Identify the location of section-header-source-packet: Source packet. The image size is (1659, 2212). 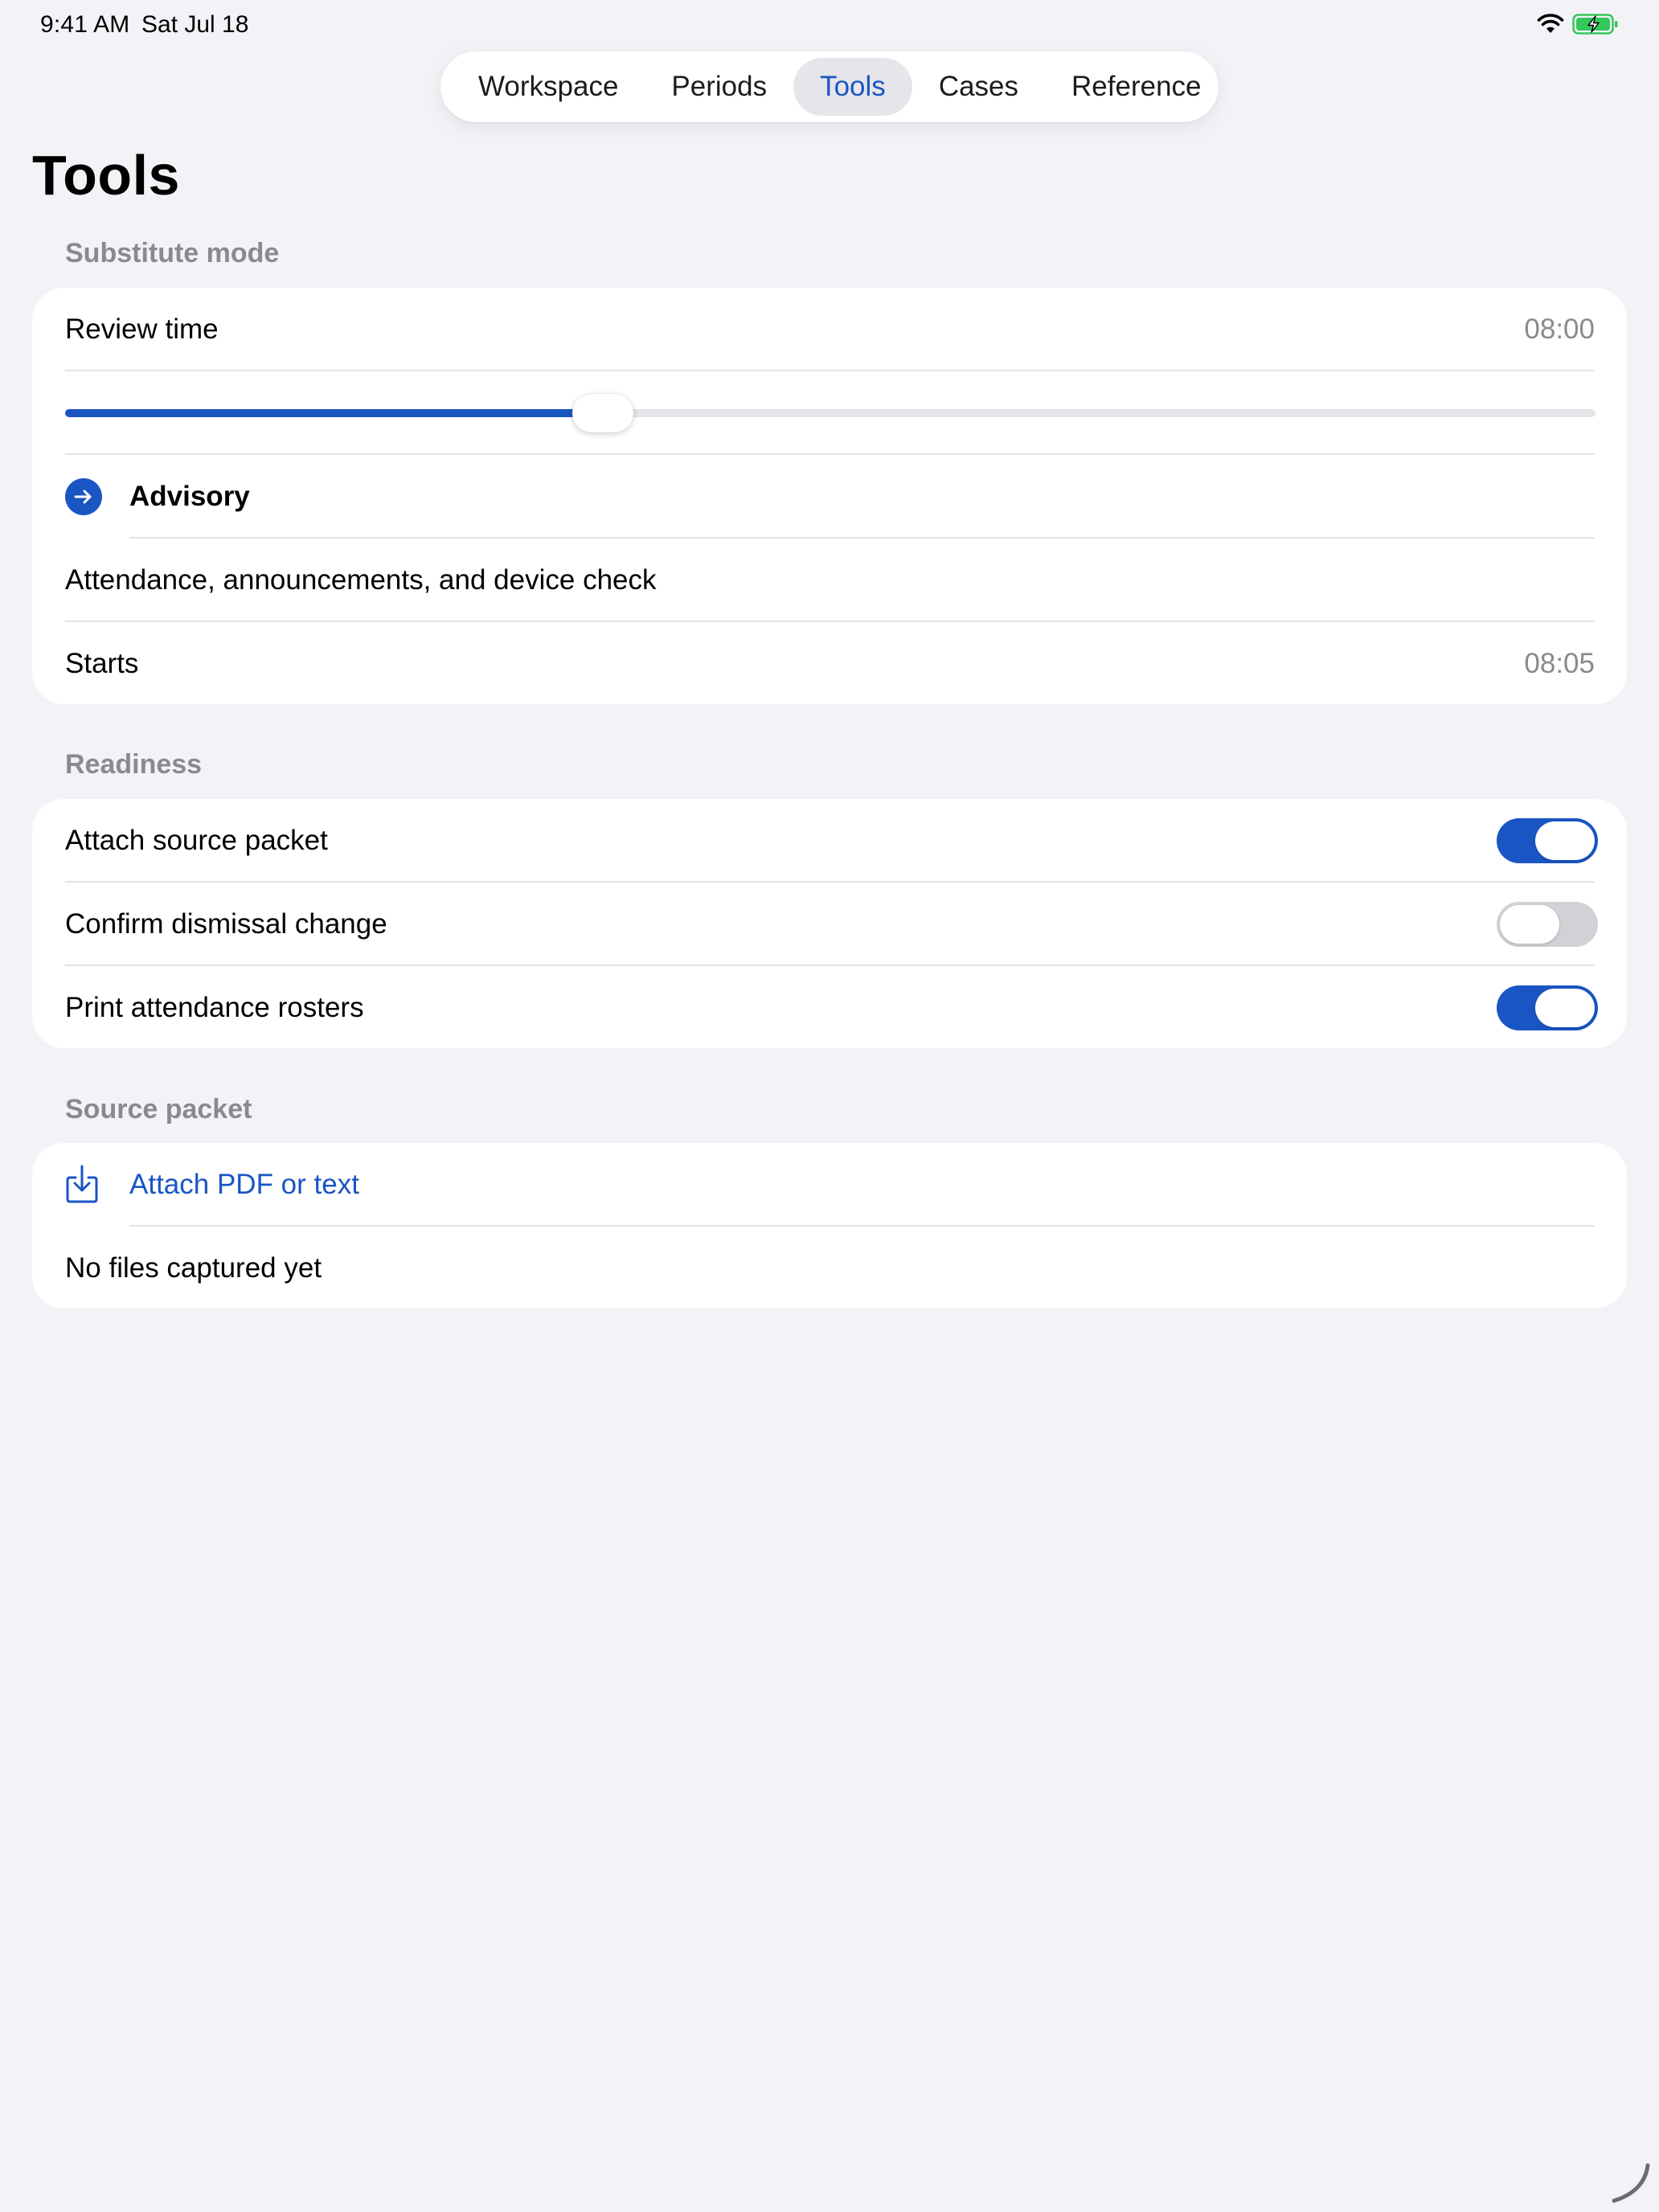
(158, 1109).